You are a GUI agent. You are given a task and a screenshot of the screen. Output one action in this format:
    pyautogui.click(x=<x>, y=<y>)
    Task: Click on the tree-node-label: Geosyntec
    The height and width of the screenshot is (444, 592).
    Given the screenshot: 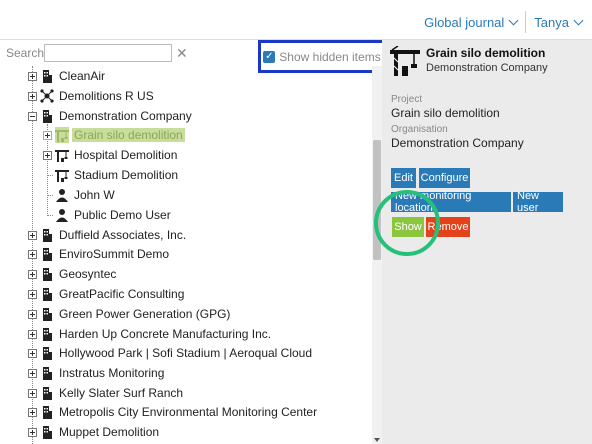 What is the action you would take?
    pyautogui.click(x=88, y=274)
    